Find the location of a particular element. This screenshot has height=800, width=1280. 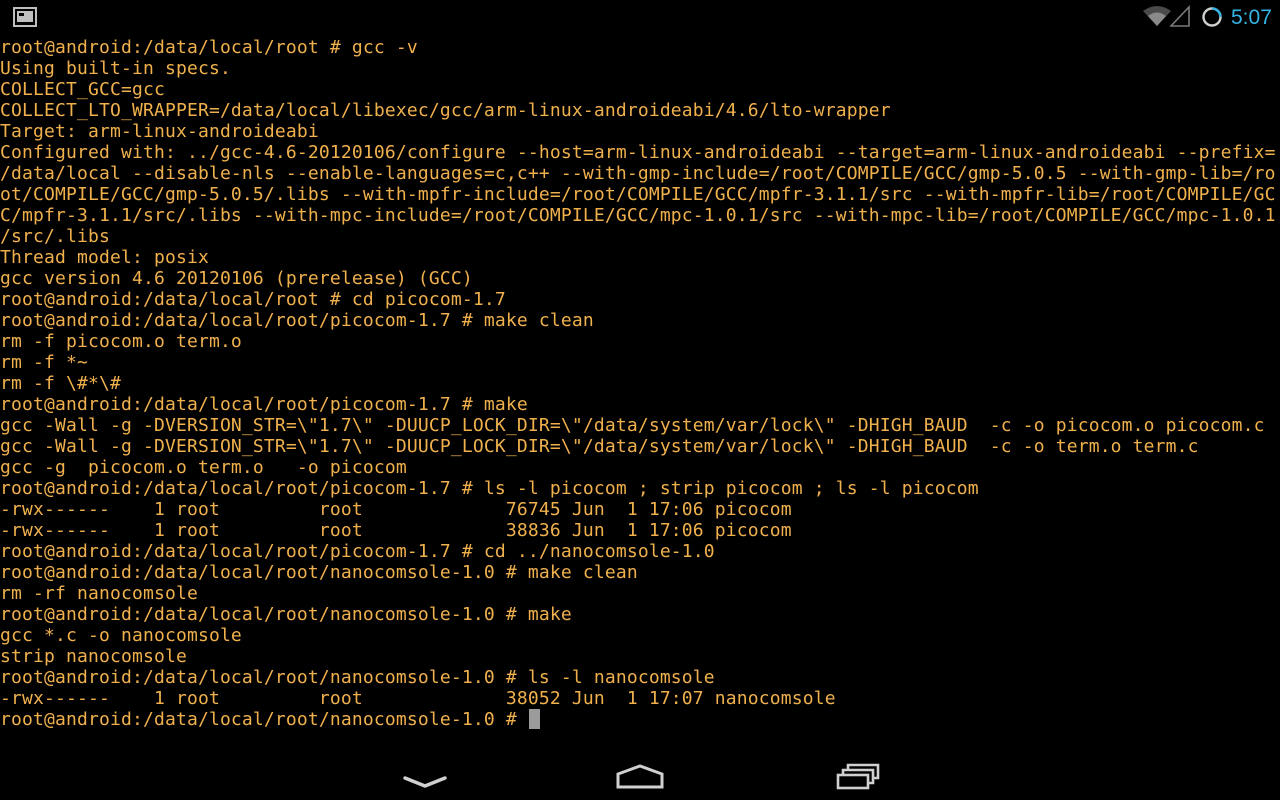

home-icon is located at coordinates (640, 776).